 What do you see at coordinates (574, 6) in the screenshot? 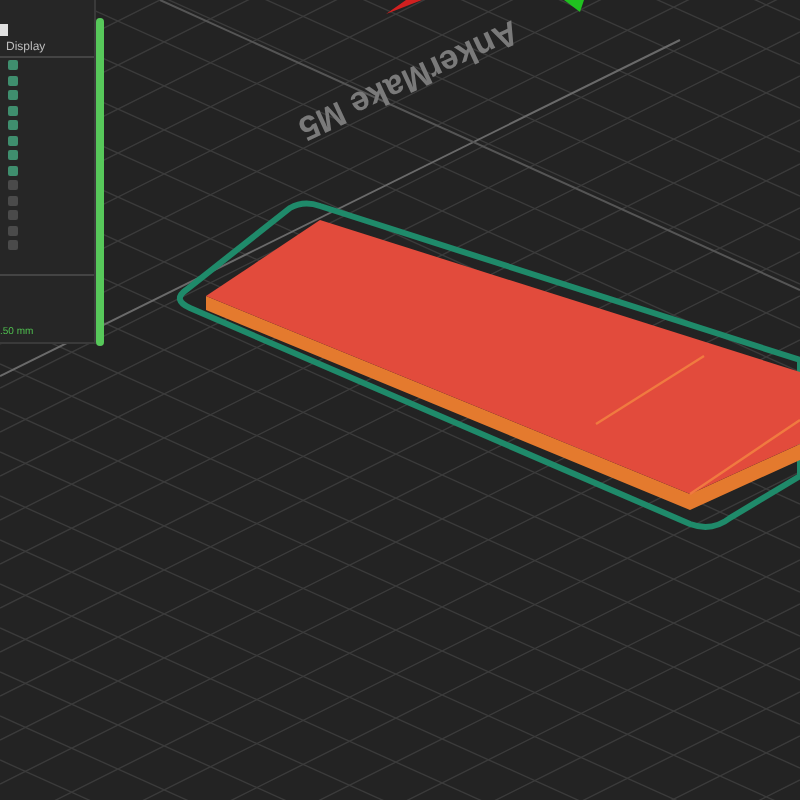
I see `y-axis-icon` at bounding box center [574, 6].